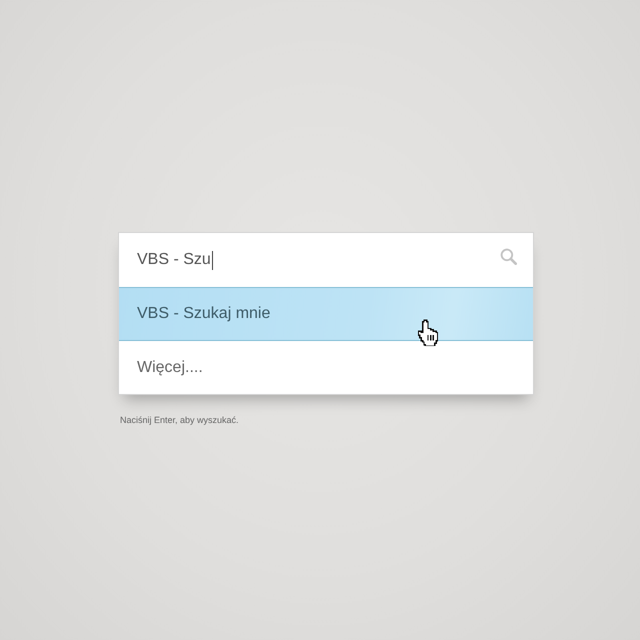 This screenshot has width=640, height=640. I want to click on search-icon, so click(508, 256).